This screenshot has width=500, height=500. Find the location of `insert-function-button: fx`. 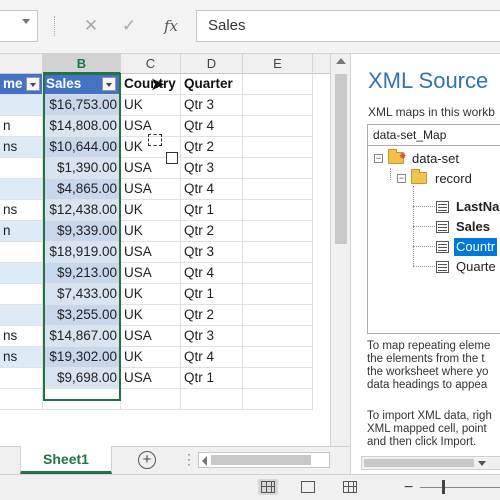

insert-function-button: fx is located at coordinates (171, 26).